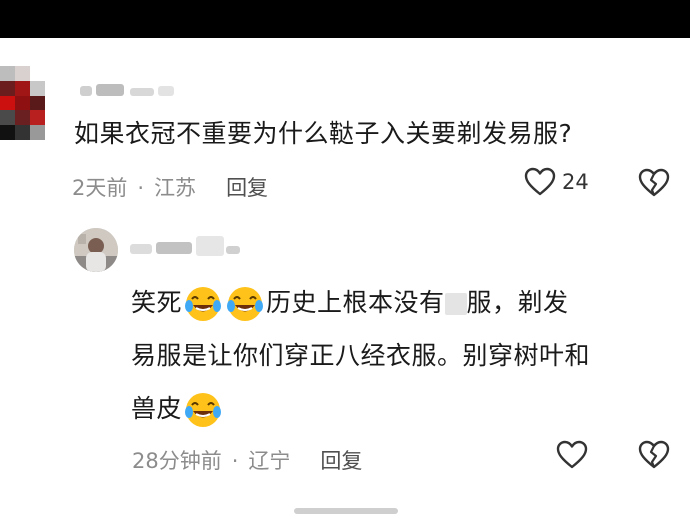 The width and height of the screenshot is (690, 519). I want to click on comment-meta: 2天前 · 江苏 回复, so click(170, 187).